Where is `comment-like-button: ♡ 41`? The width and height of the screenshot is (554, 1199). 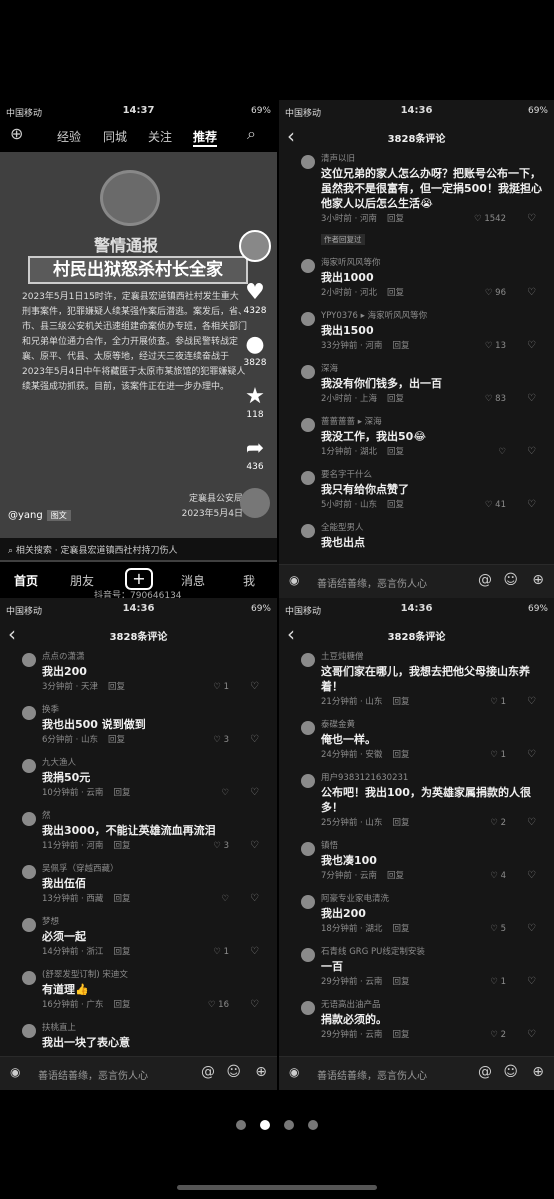 comment-like-button: ♡ 41 is located at coordinates (495, 505).